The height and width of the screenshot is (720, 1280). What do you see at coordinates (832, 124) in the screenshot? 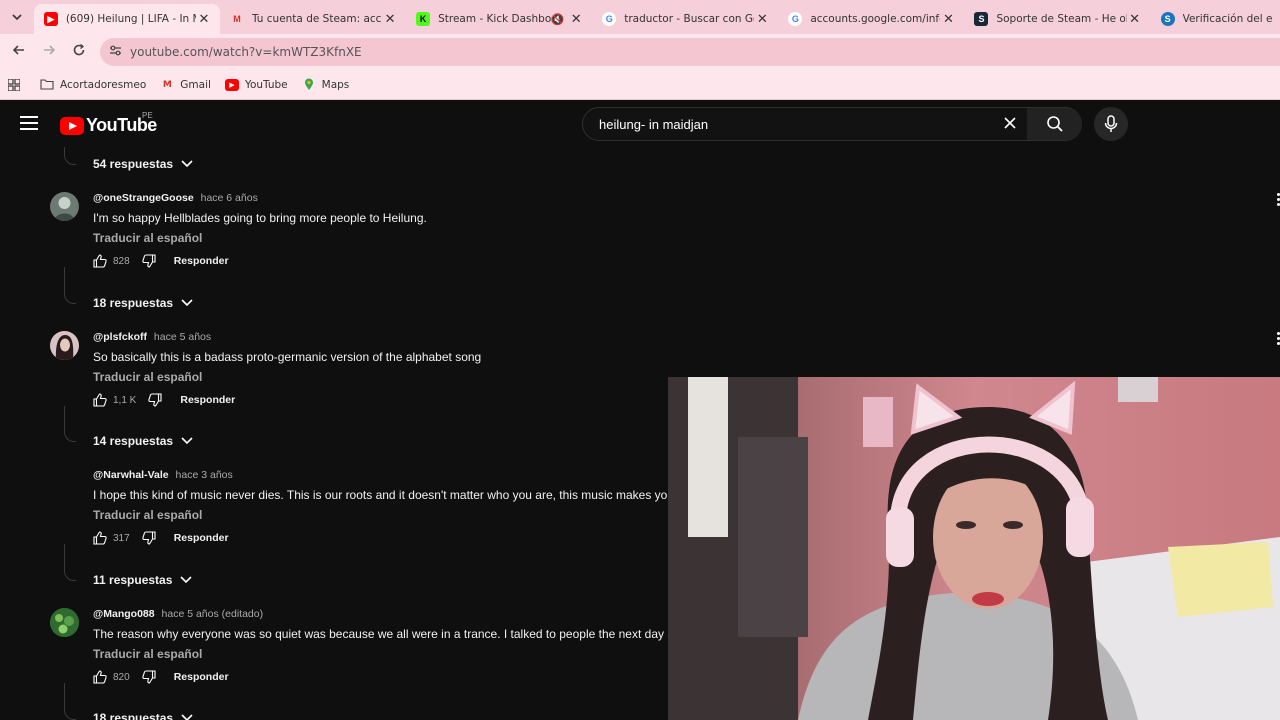
I see `search-box: heilung- in maidjan` at bounding box center [832, 124].